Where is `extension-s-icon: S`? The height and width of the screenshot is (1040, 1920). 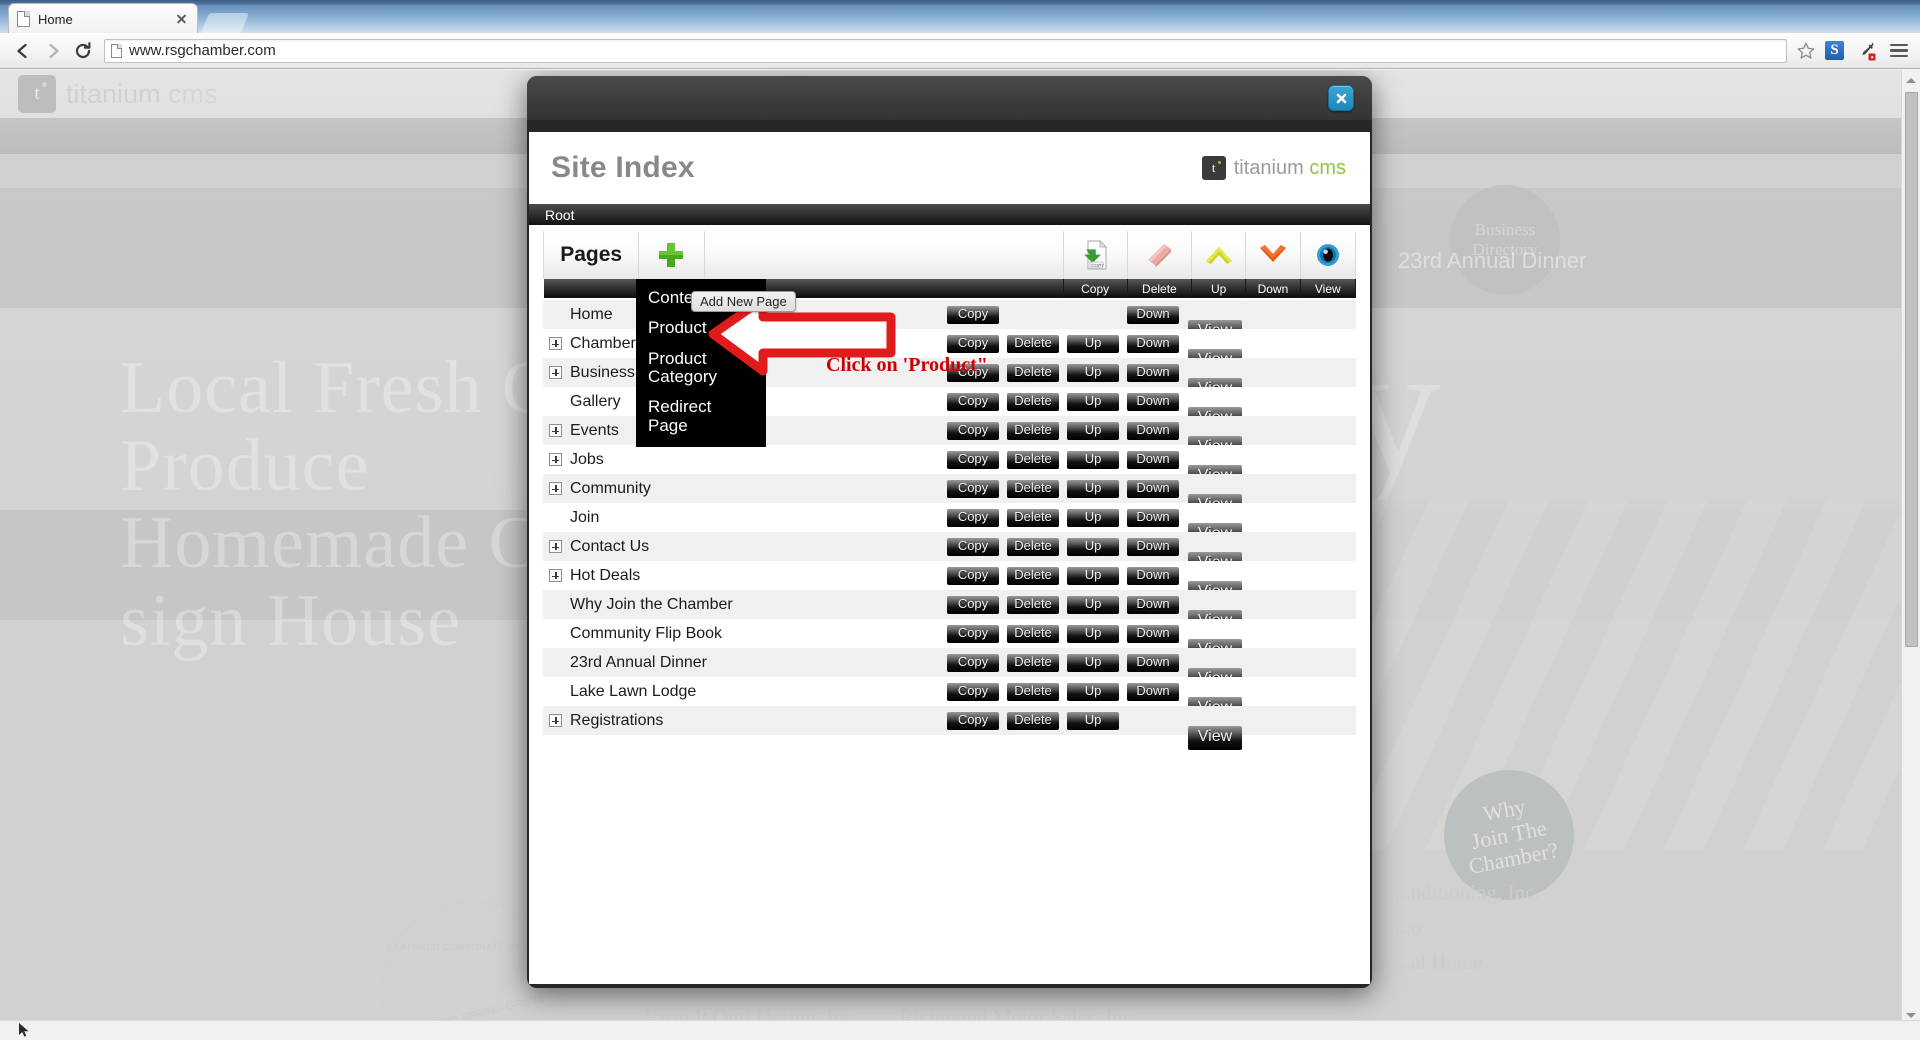 extension-s-icon: S is located at coordinates (1834, 50).